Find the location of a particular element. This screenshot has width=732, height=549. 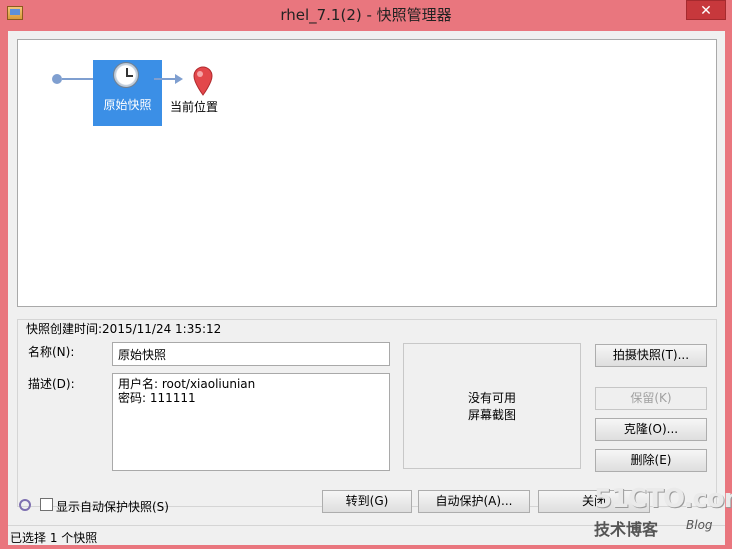

clock-icon is located at coordinates (126, 75).